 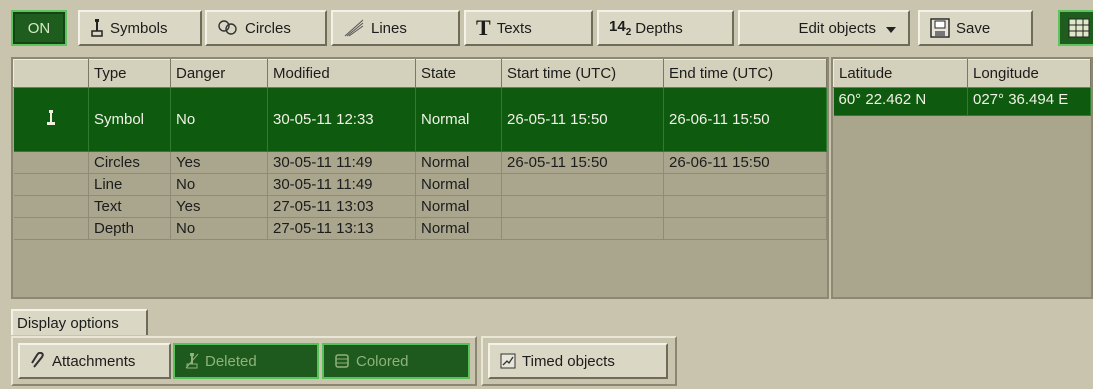 I want to click on colored-label: Colored, so click(x=382, y=361).